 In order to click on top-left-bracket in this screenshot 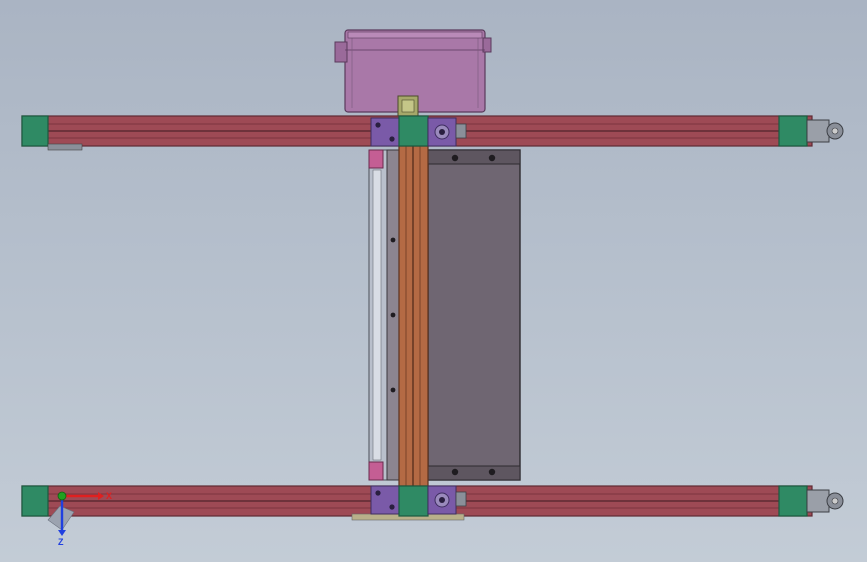, I will do `click(385, 132)`.